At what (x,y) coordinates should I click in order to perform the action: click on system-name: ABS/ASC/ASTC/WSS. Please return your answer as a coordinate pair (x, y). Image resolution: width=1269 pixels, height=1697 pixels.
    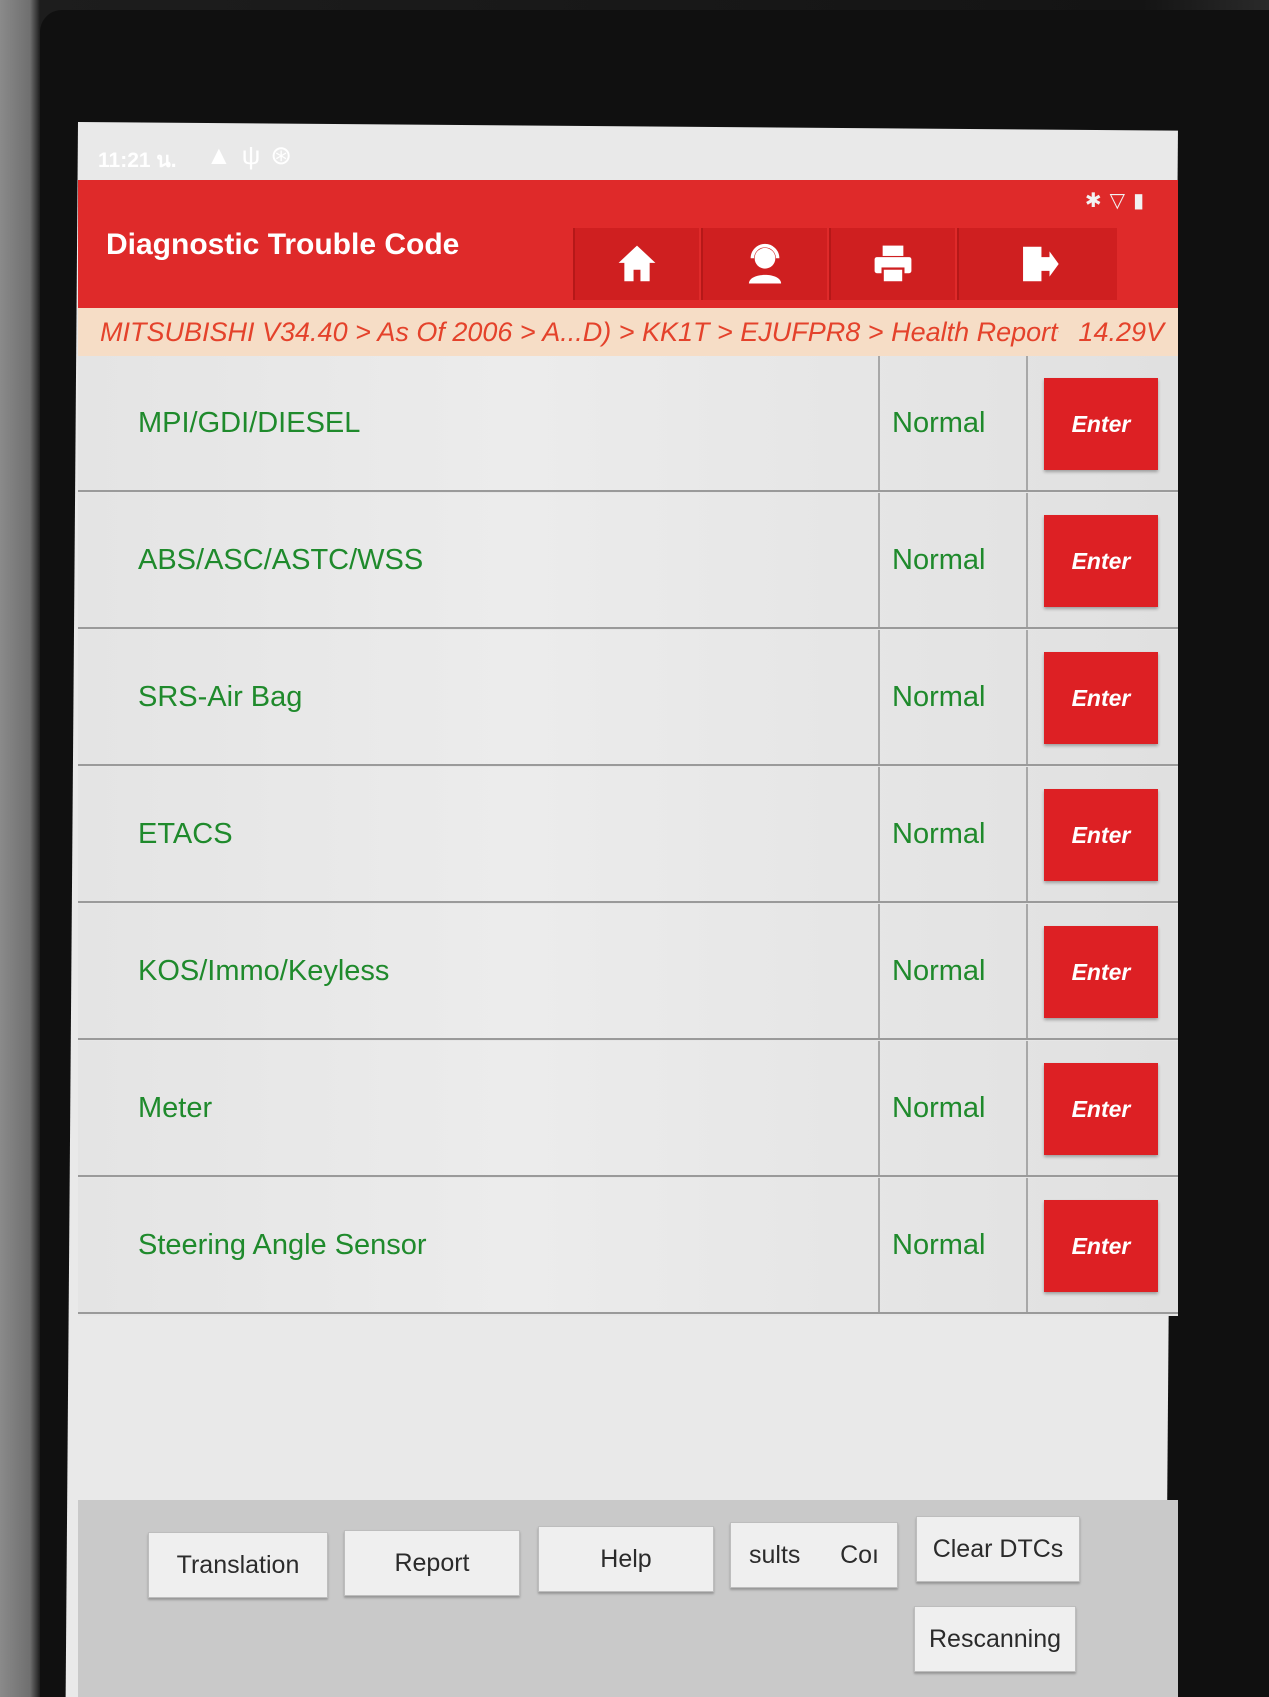
    Looking at the image, I should click on (281, 559).